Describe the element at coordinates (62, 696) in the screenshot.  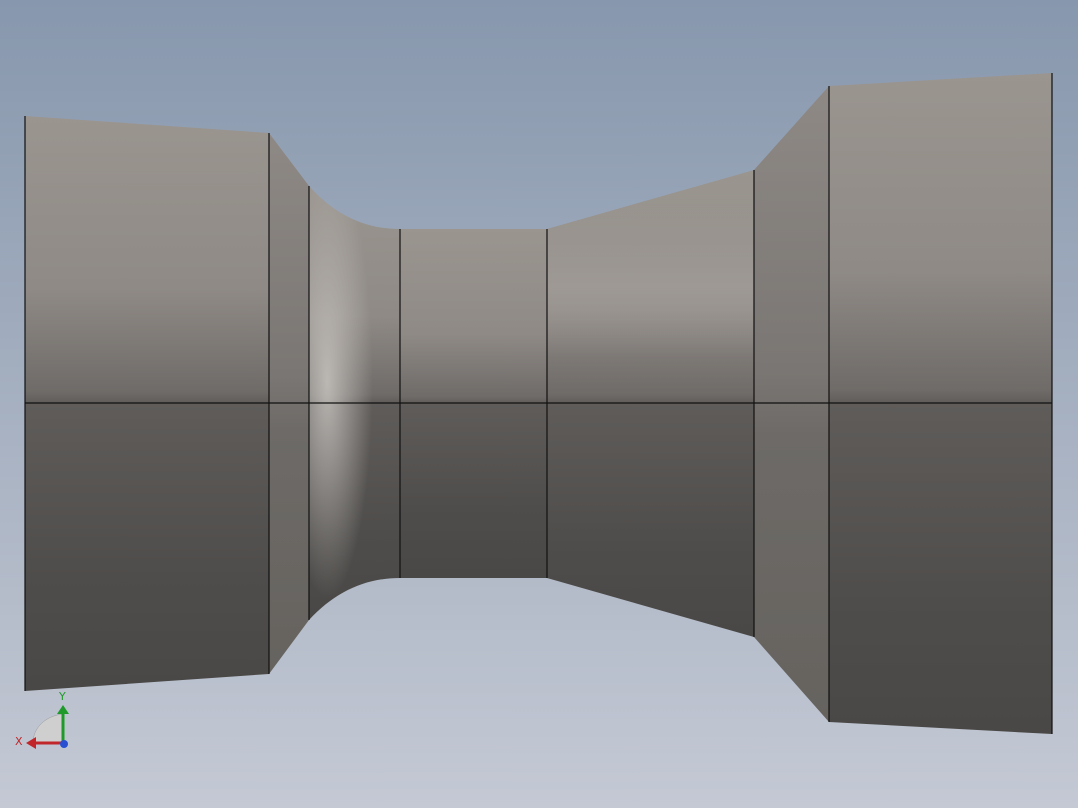
I see `triad-y-label: Y` at that location.